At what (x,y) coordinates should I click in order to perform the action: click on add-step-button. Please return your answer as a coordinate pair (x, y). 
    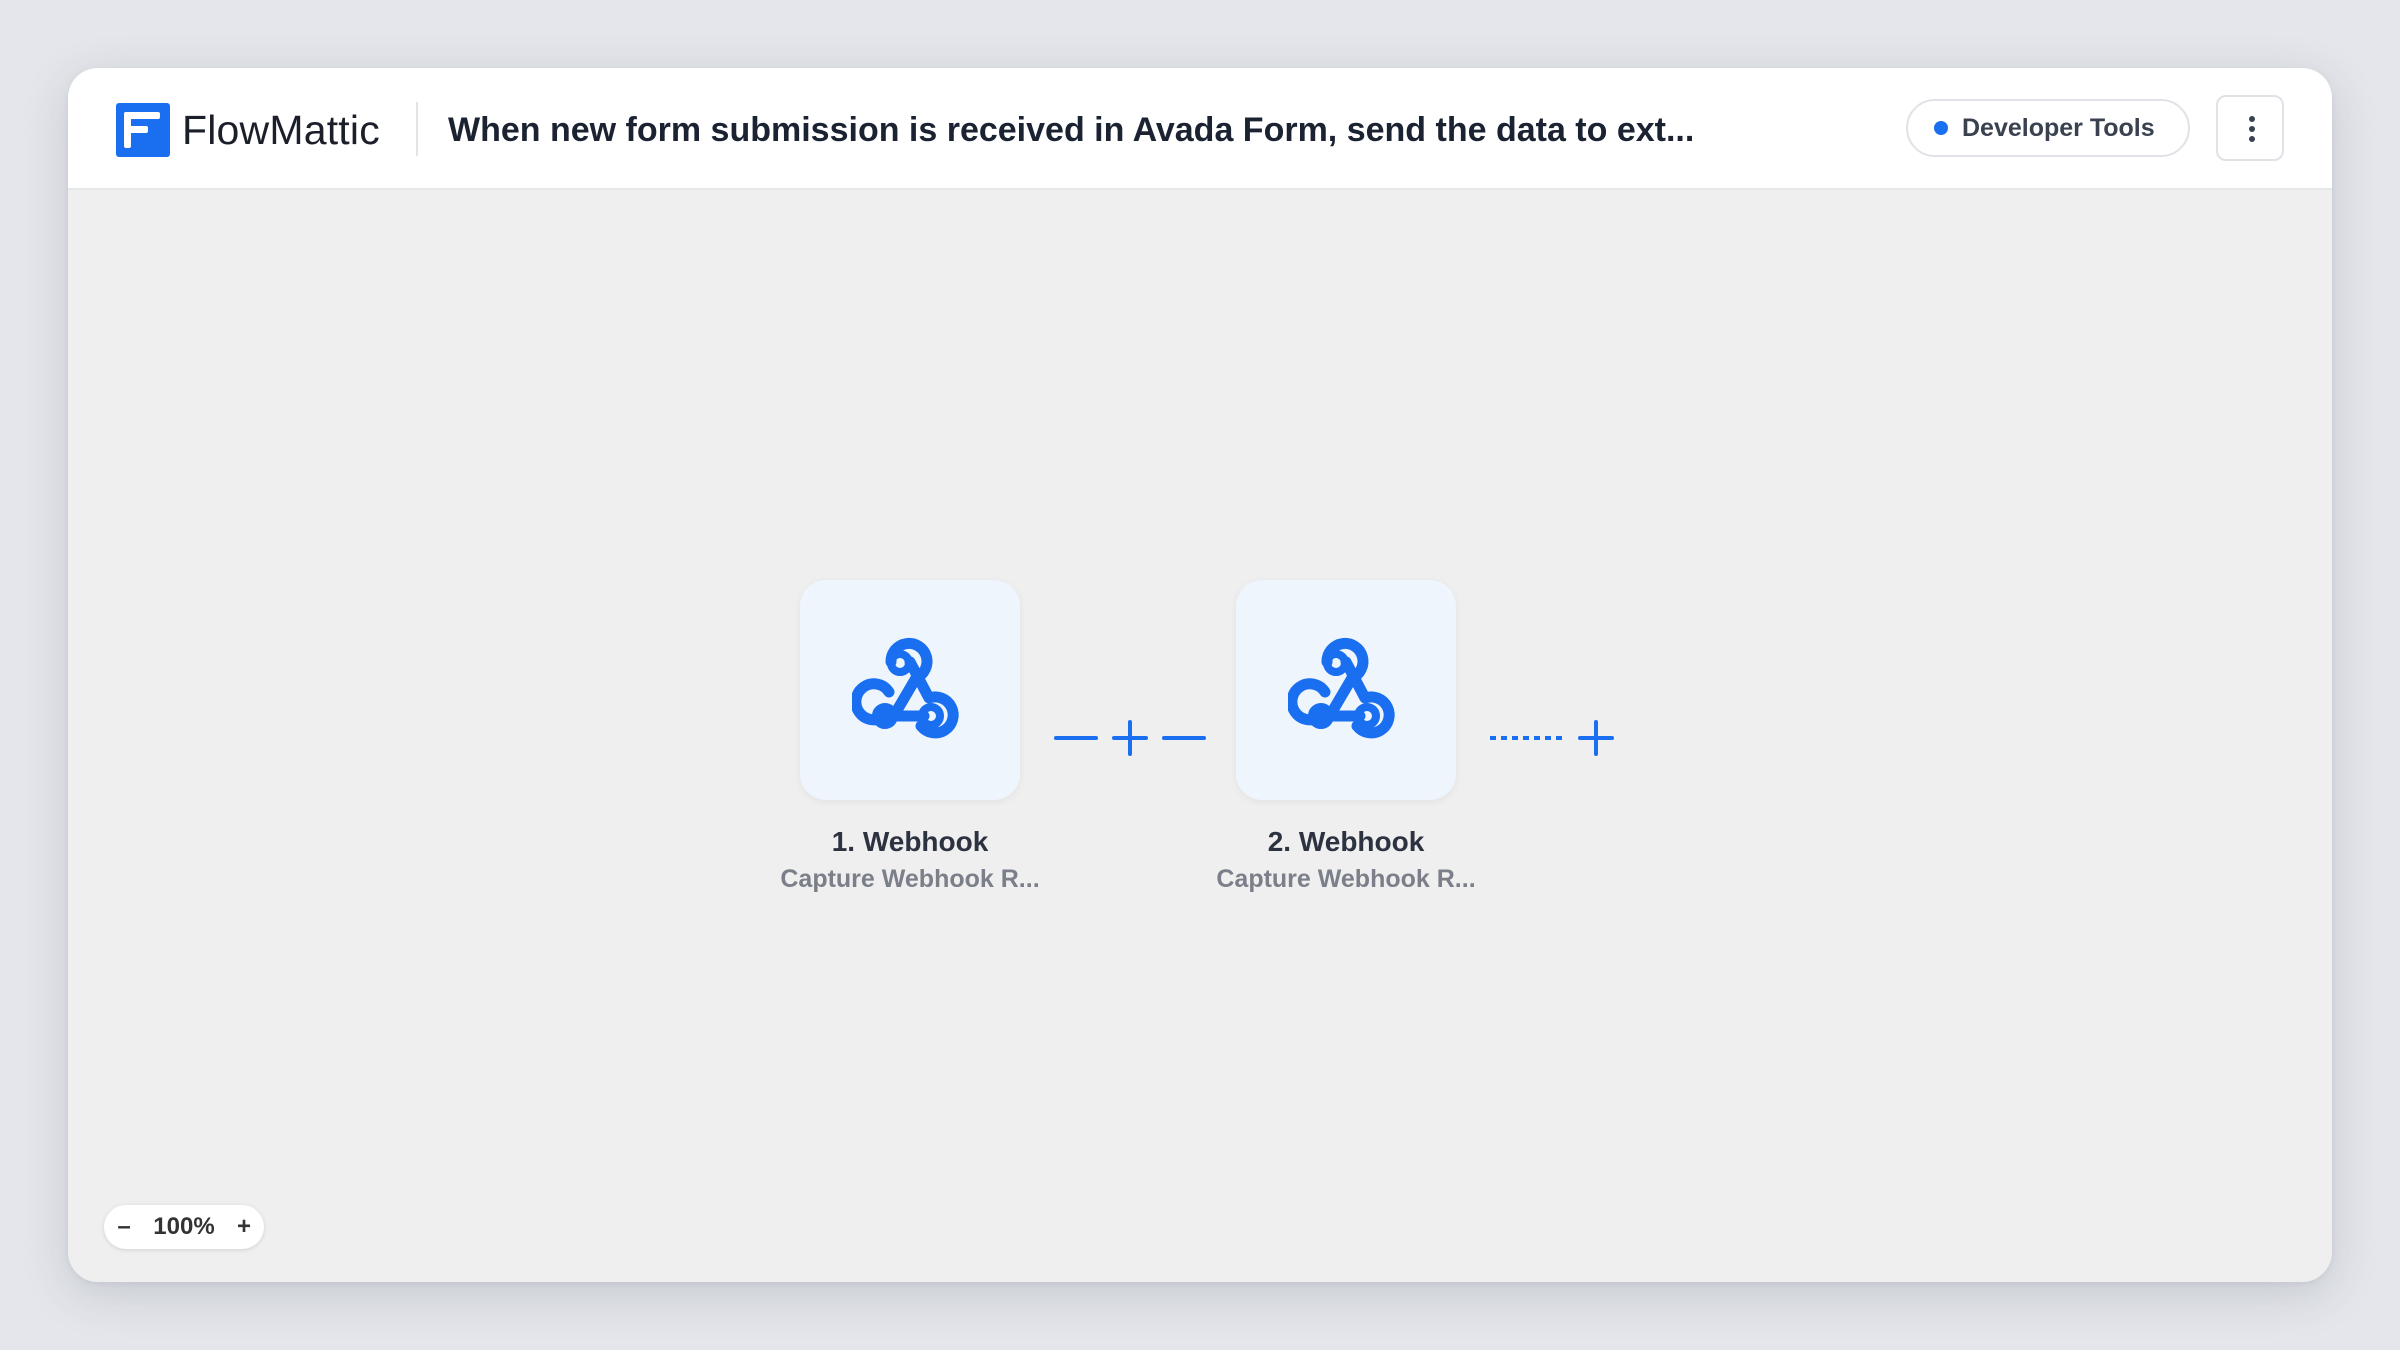
    Looking at the image, I should click on (1596, 738).